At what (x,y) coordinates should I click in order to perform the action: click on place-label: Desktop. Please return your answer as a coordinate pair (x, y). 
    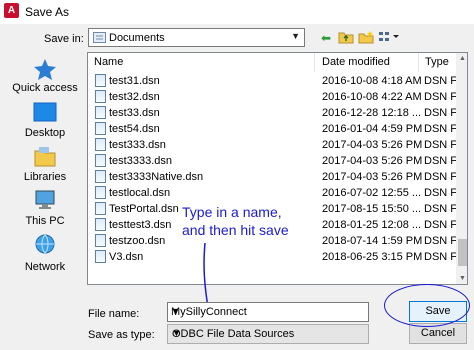
    Looking at the image, I should click on (45, 133).